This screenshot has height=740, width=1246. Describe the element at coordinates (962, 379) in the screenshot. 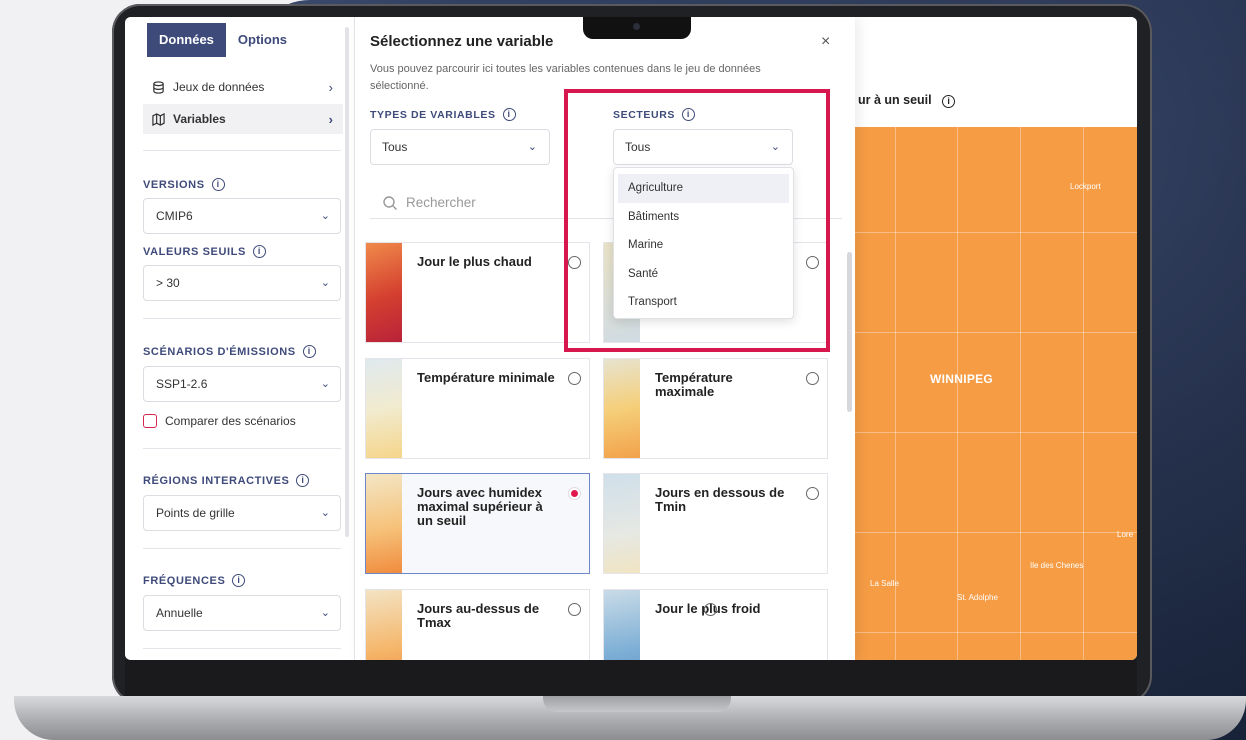

I see `map-city-label: WINNIPEG` at that location.